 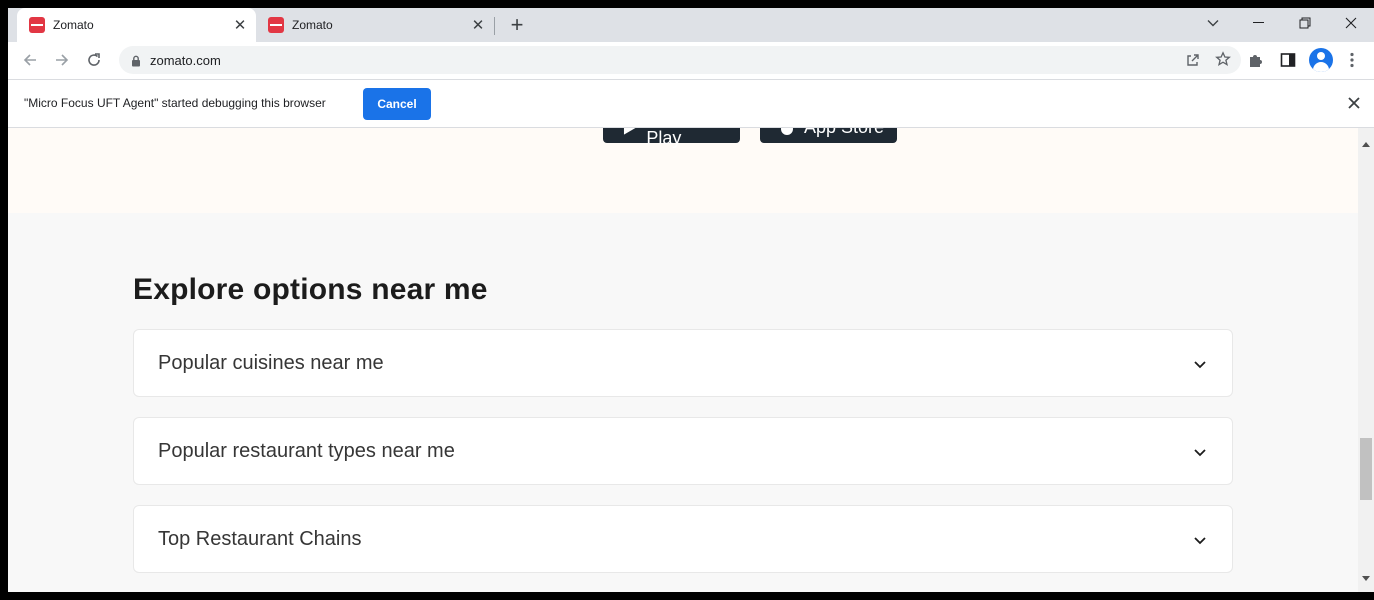 What do you see at coordinates (1305, 23) in the screenshot?
I see `restore-icon` at bounding box center [1305, 23].